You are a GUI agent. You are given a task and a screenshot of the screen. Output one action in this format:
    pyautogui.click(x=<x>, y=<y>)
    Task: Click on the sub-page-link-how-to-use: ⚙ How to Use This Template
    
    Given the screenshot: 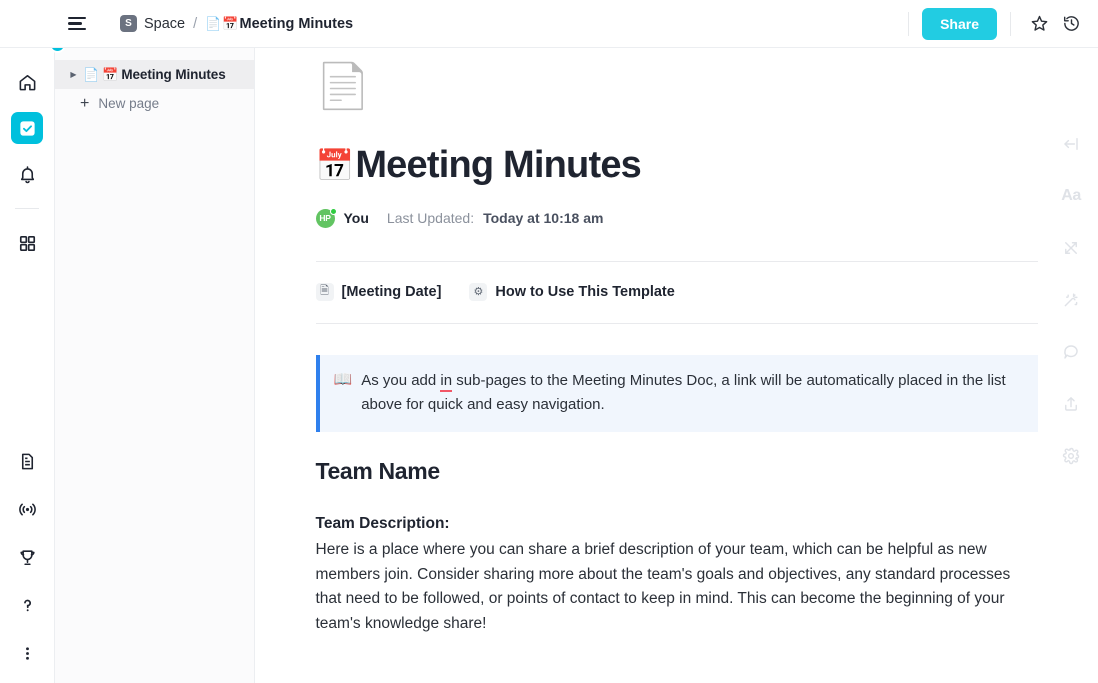 What is the action you would take?
    pyautogui.click(x=572, y=291)
    